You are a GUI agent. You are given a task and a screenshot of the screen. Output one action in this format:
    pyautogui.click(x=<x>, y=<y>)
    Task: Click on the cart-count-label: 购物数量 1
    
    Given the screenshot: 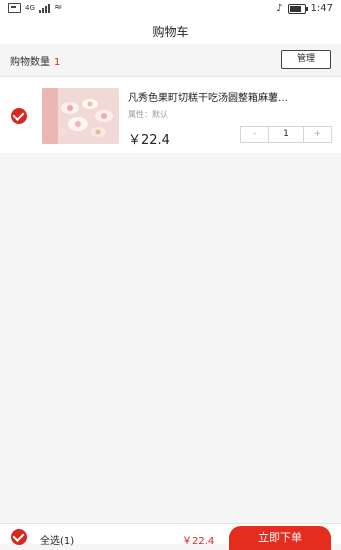 What is the action you would take?
    pyautogui.click(x=35, y=60)
    